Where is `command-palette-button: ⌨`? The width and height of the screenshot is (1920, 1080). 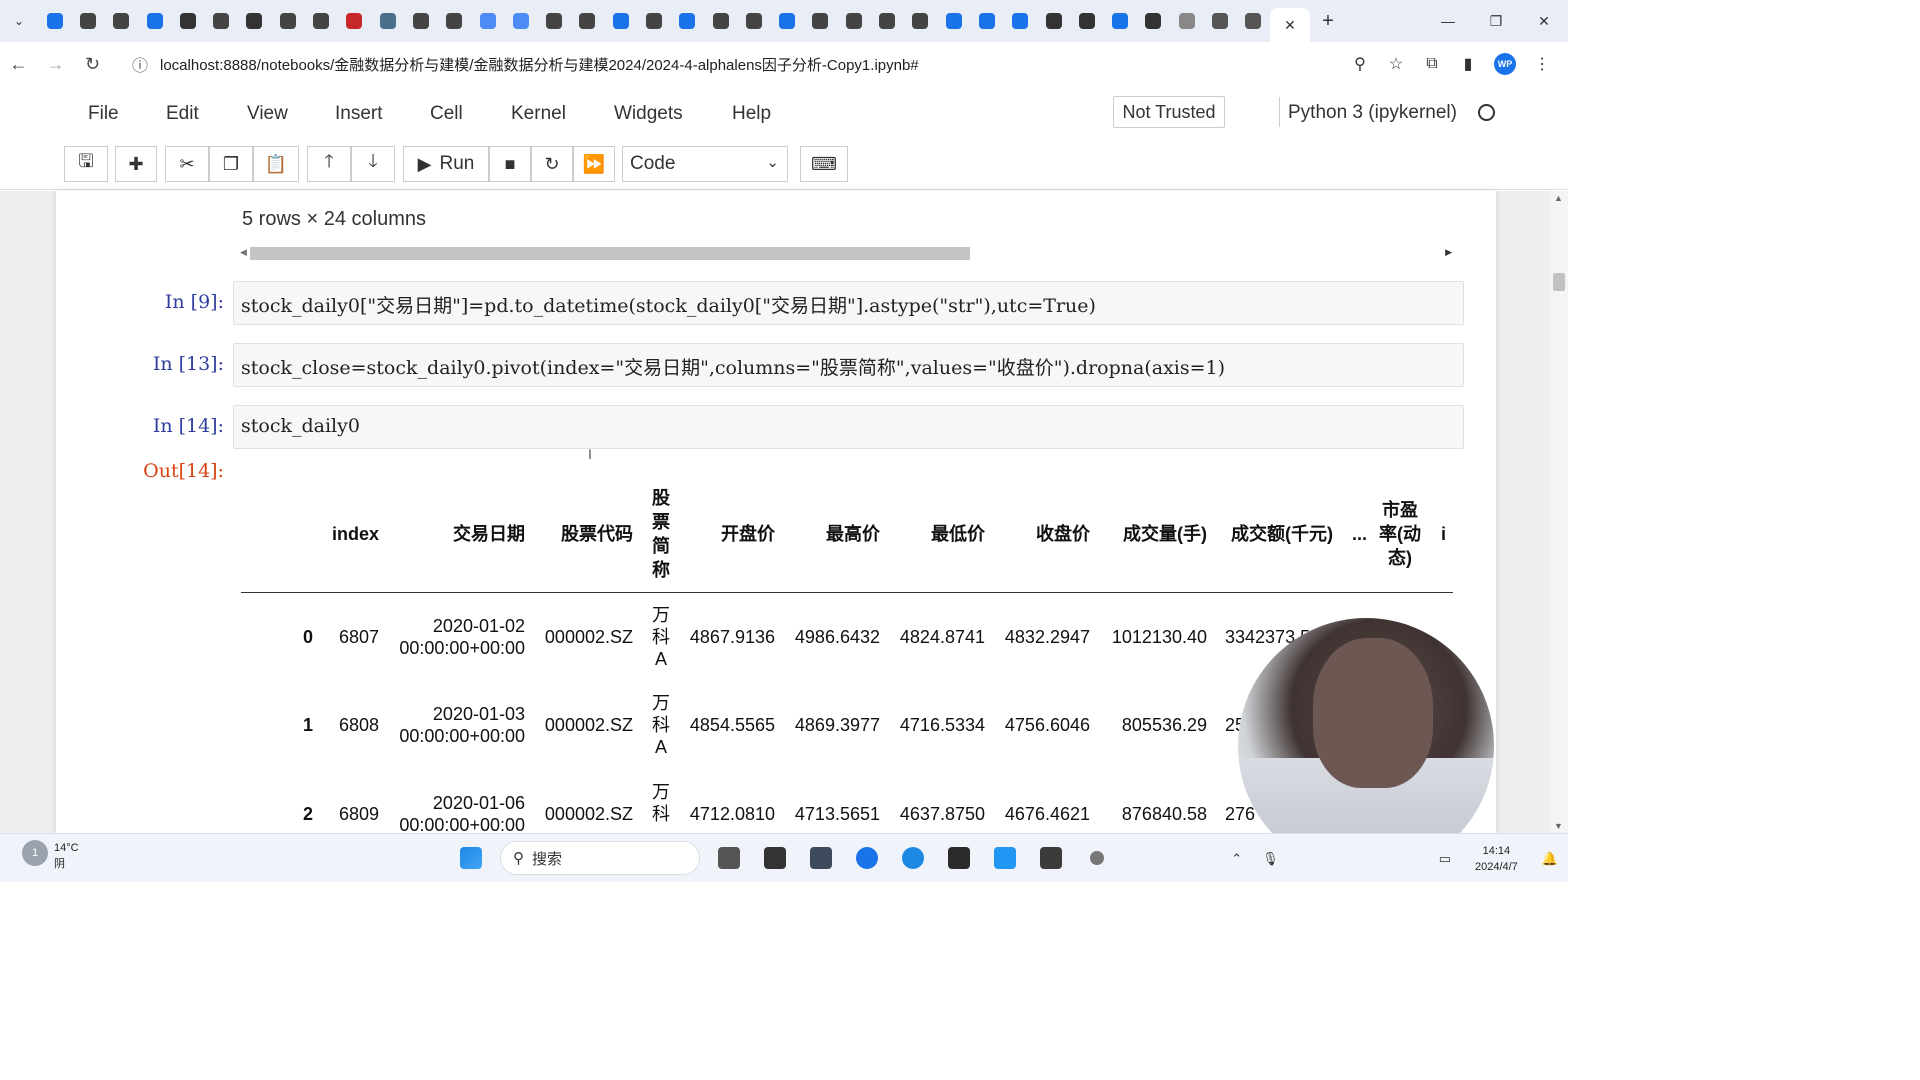 command-palette-button: ⌨ is located at coordinates (824, 164).